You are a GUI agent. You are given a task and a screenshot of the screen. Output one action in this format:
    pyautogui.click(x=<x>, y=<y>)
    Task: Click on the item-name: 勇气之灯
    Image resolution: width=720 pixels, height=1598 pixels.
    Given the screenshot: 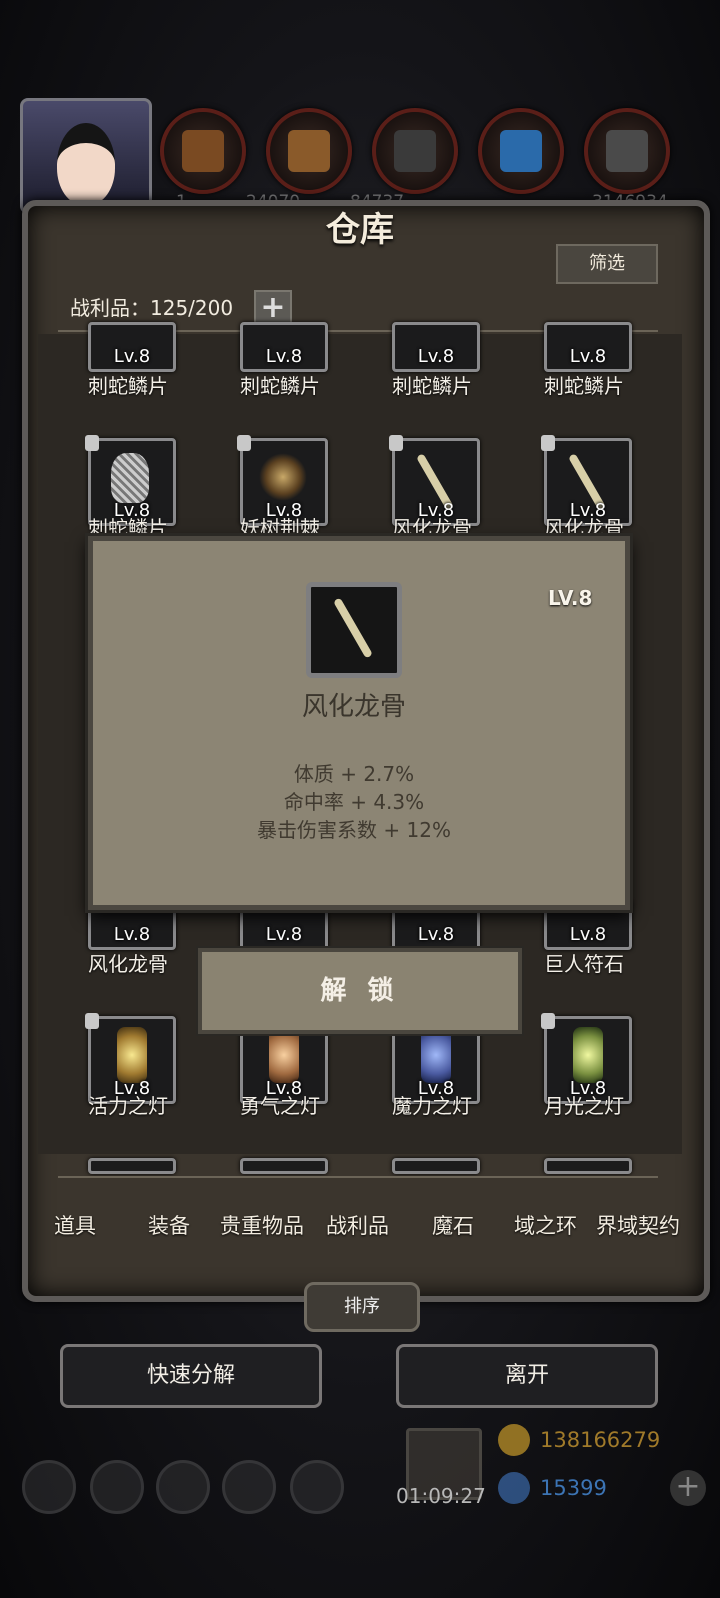 What is the action you would take?
    pyautogui.click(x=280, y=1106)
    